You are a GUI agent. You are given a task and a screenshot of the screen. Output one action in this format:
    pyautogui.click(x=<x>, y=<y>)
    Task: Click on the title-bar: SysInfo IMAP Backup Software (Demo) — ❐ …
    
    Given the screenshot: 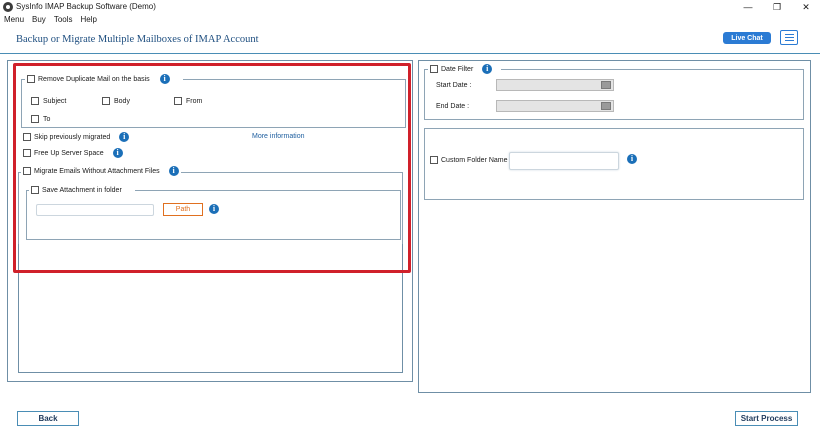 What is the action you would take?
    pyautogui.click(x=410, y=7)
    